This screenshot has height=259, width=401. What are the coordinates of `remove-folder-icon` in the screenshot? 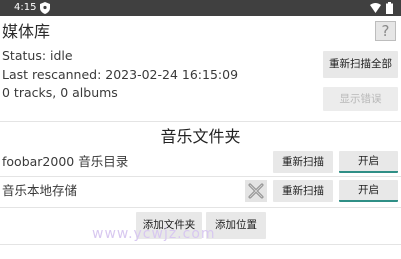 It's located at (256, 191).